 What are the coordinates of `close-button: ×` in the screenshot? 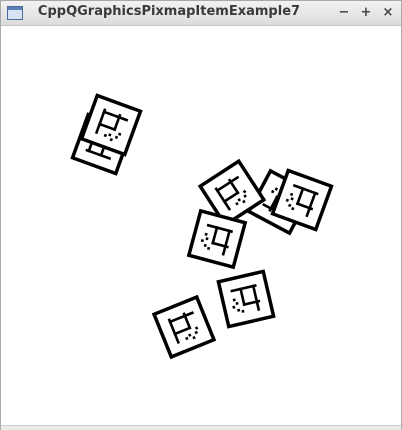 It's located at (388, 13).